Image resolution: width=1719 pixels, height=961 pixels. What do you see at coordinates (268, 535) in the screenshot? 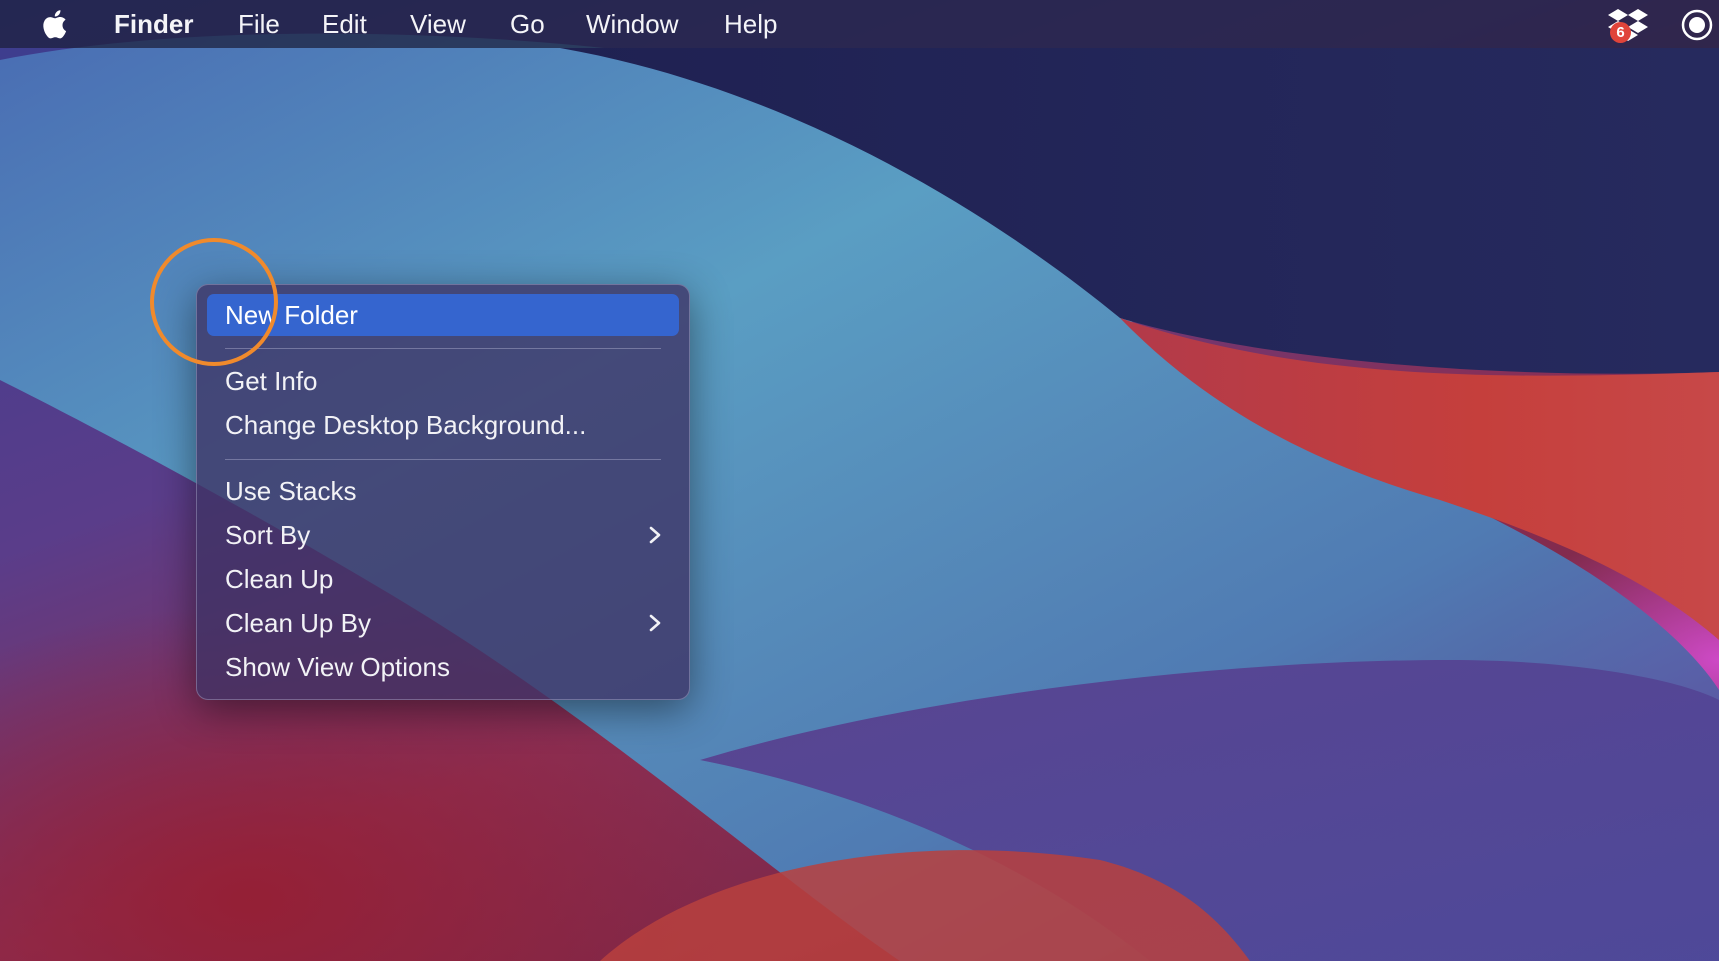
I see `menu-item-label: Sort By` at bounding box center [268, 535].